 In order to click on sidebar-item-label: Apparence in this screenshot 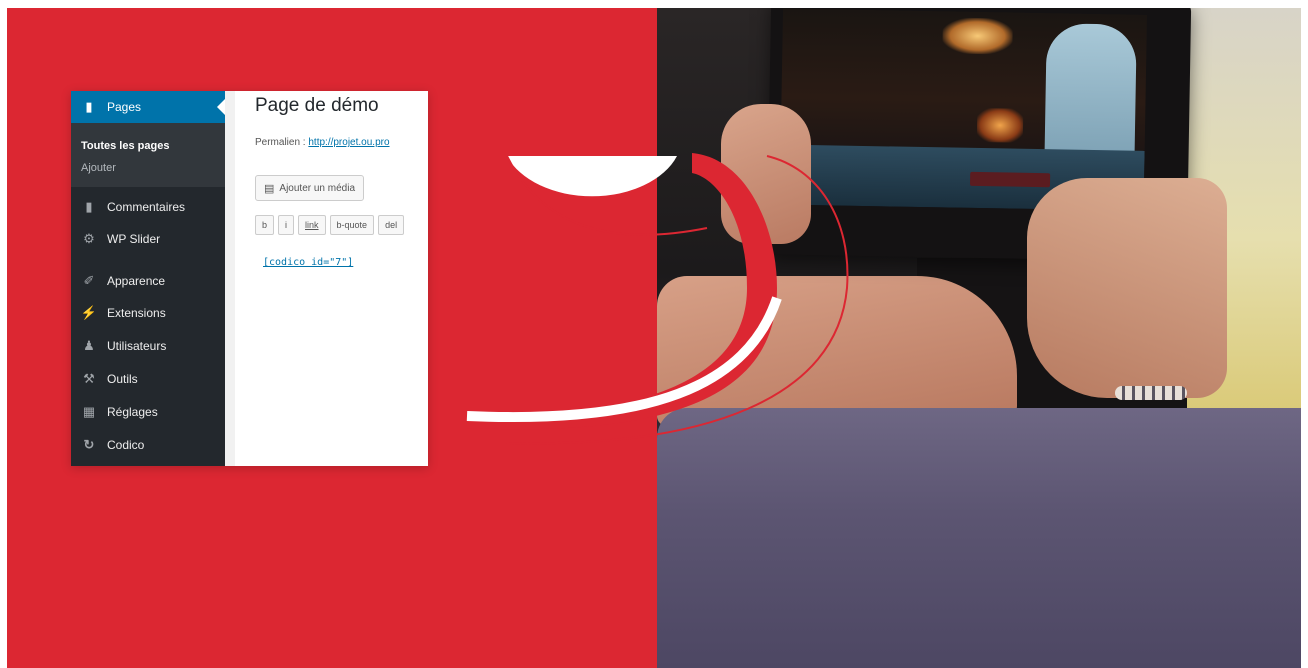, I will do `click(136, 281)`.